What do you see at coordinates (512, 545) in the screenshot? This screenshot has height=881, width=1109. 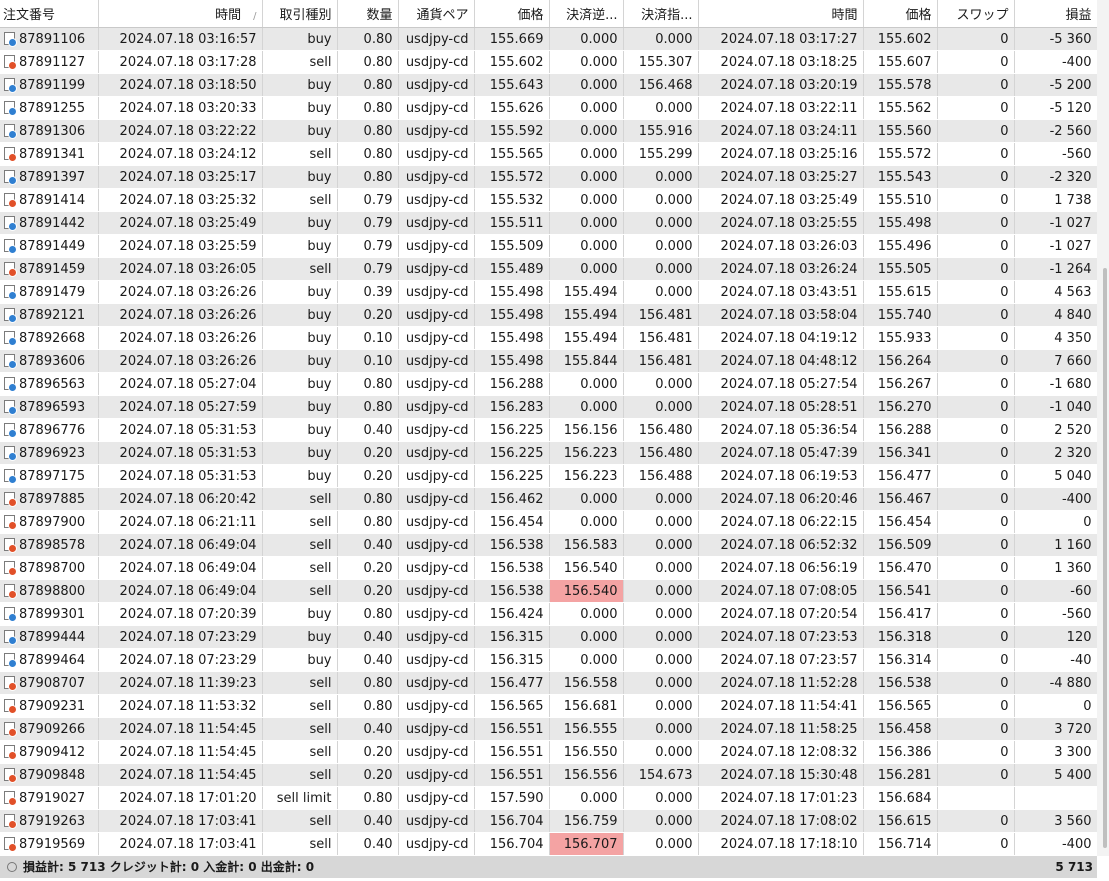 I see `cell-open-price: 156.538` at bounding box center [512, 545].